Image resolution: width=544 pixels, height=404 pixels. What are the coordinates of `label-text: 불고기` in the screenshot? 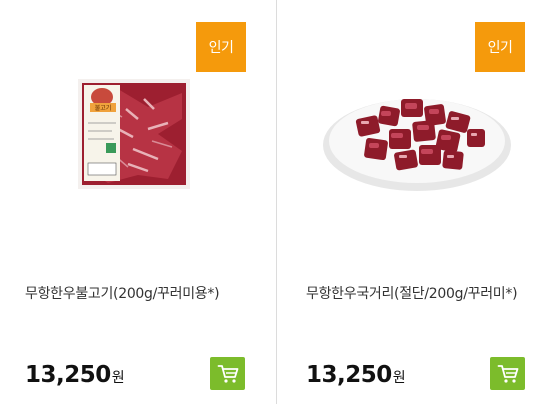 It's located at (103, 108).